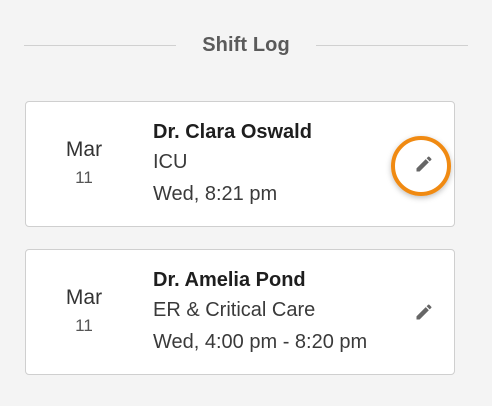 The height and width of the screenshot is (406, 492). What do you see at coordinates (392, 45) in the screenshot?
I see `right-divider` at bounding box center [392, 45].